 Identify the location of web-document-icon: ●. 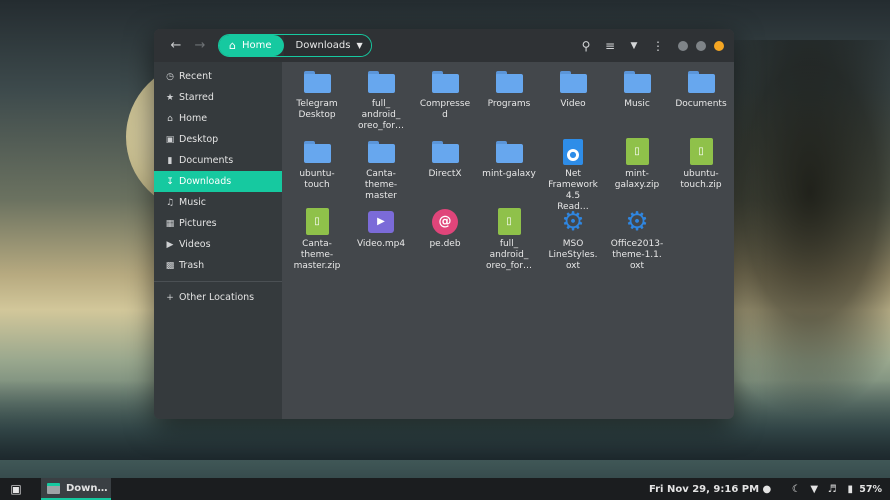
(573, 151).